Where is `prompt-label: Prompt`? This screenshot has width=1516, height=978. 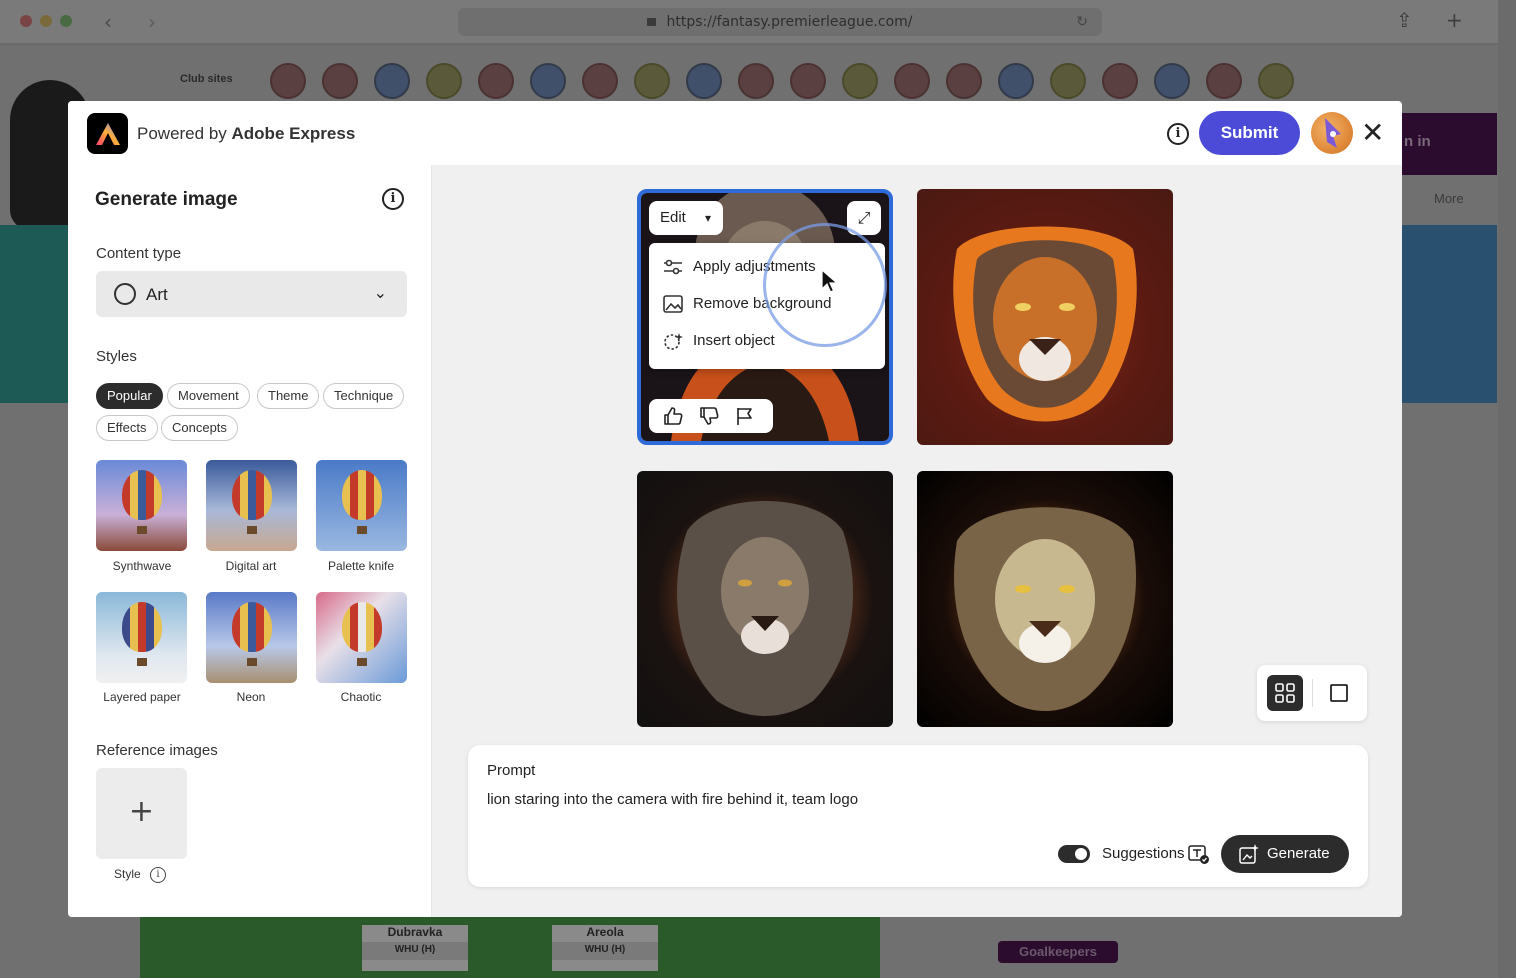 prompt-label: Prompt is located at coordinates (511, 770).